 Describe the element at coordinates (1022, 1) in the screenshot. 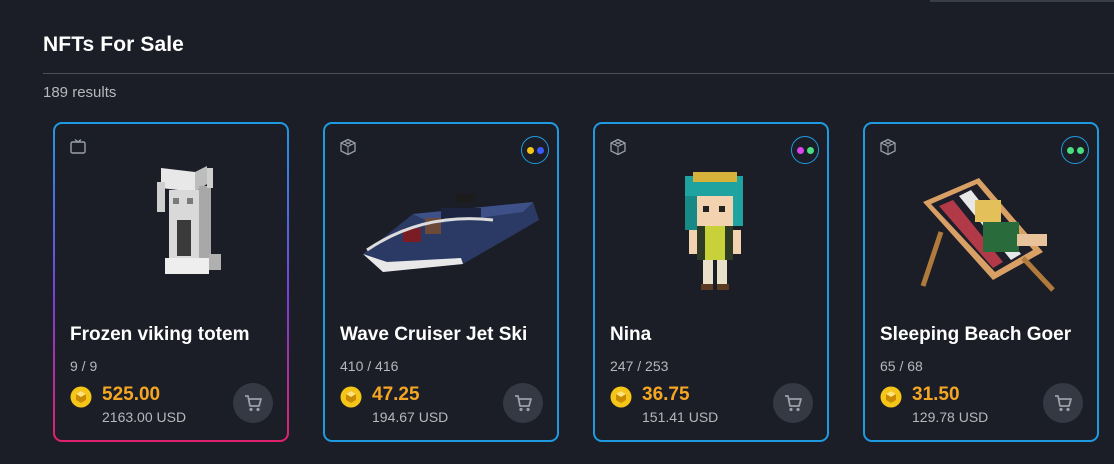

I see `top-scroll-indicator` at that location.